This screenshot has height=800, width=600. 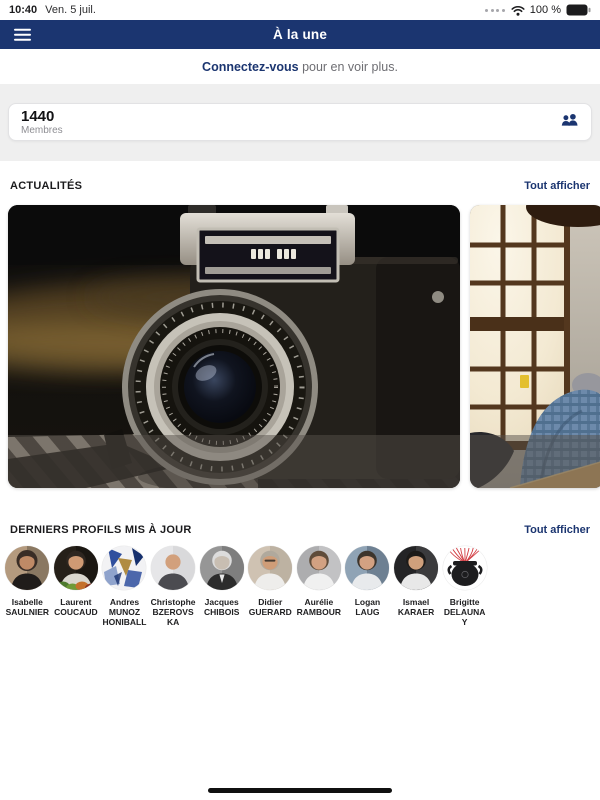 What do you see at coordinates (300, 186) in the screenshot?
I see `news-section-head: ACTUALITÉS Tout afficher` at bounding box center [300, 186].